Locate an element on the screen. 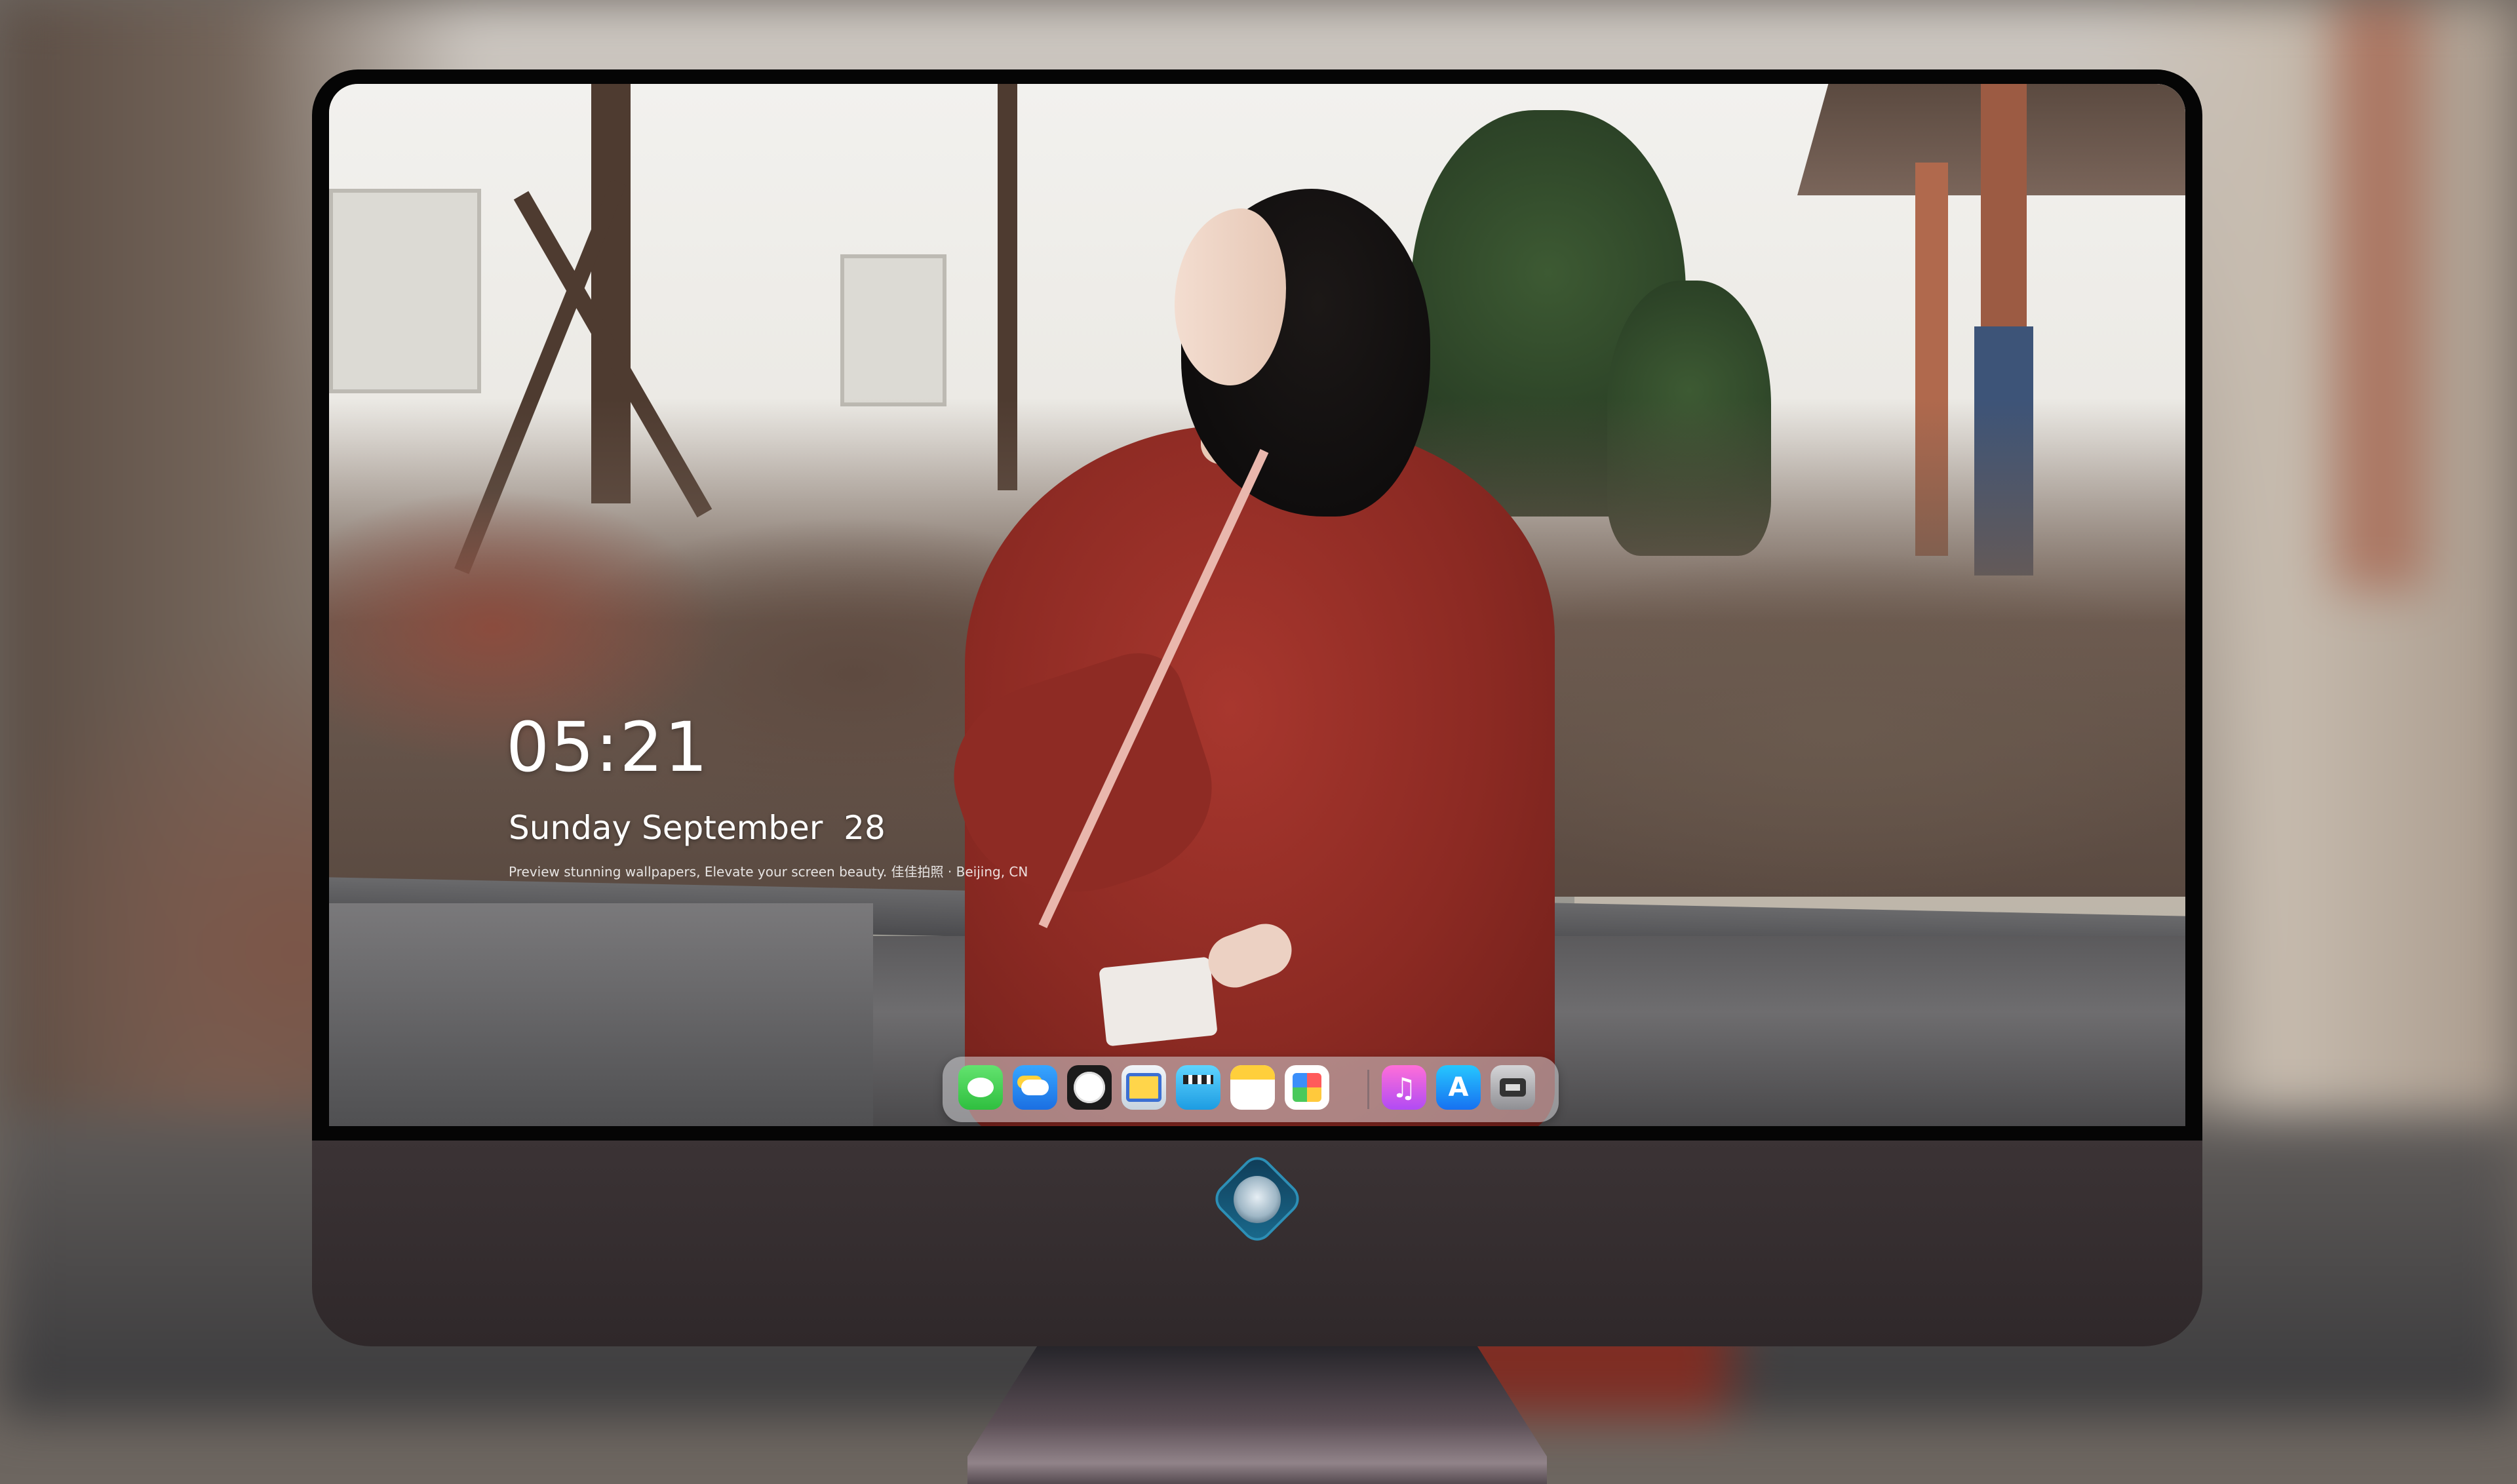  weather-icon is located at coordinates (1035, 1087).